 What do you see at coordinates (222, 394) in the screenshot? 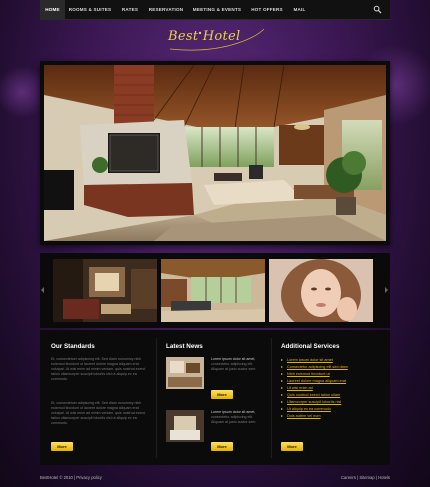
I see `news-more-button-1: More` at bounding box center [222, 394].